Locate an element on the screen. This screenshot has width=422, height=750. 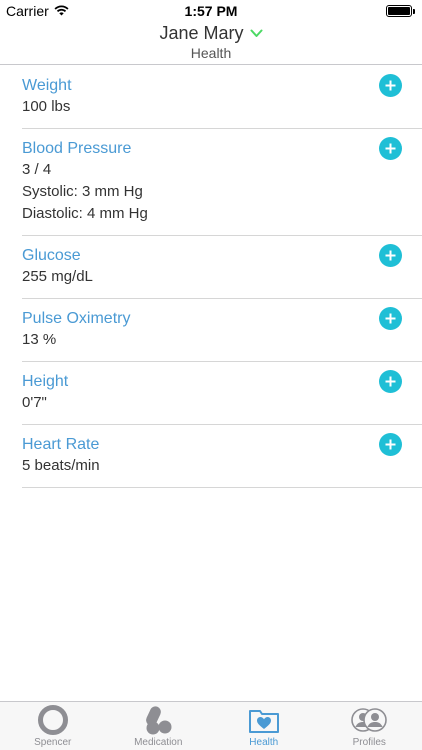
chevron-down-icon is located at coordinates (256, 34).